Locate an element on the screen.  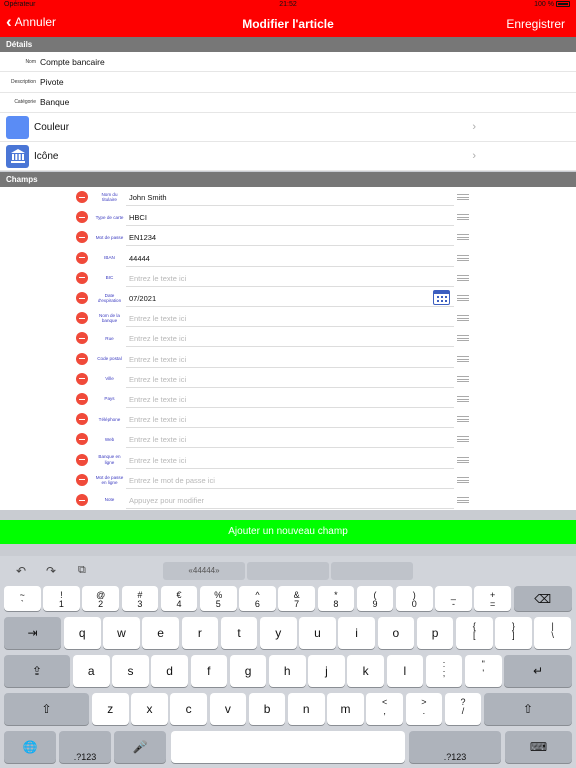
key-m: m is located at coordinates (345, 709).